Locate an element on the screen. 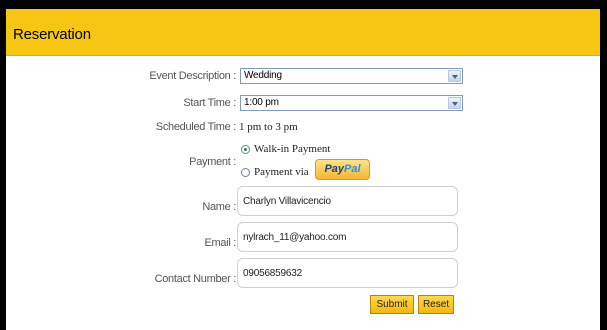  submit-button: Submit is located at coordinates (392, 304).